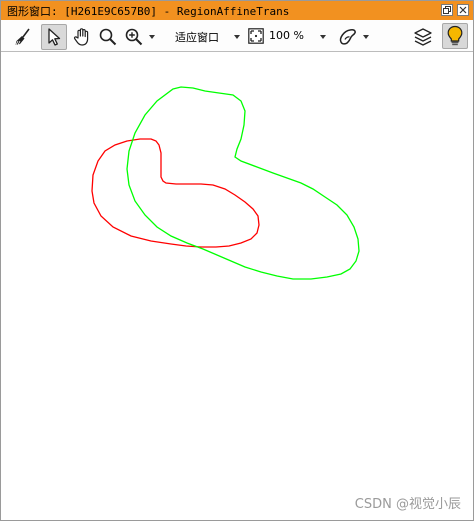  What do you see at coordinates (148, 11) in the screenshot?
I see `window-title: 图形窗口: [H261E9C657B0] - RegionAffineTrans` at bounding box center [148, 11].